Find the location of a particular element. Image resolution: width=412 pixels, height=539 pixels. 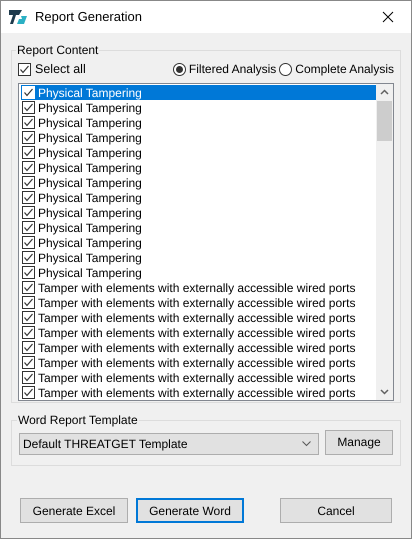

group-label: Word Report Template is located at coordinates (78, 420).